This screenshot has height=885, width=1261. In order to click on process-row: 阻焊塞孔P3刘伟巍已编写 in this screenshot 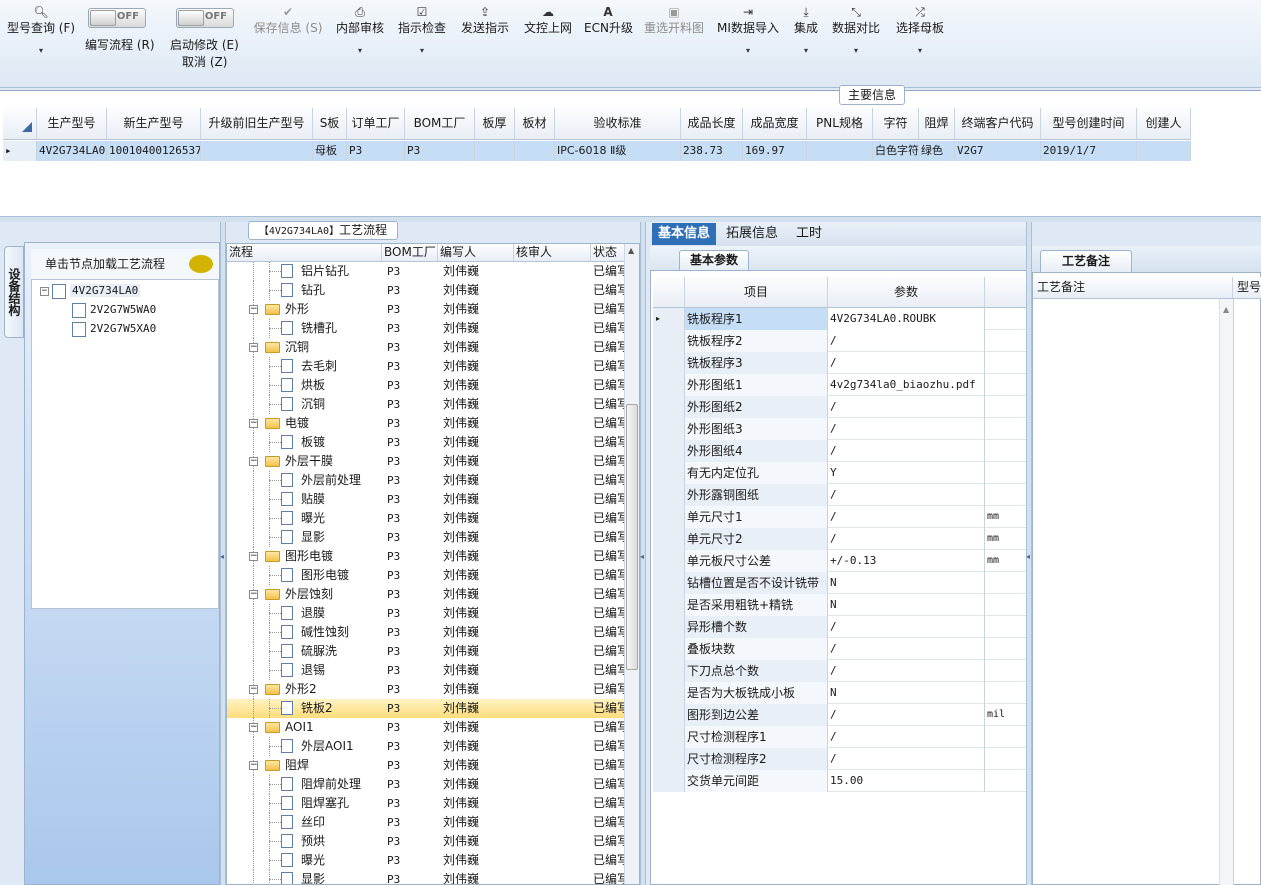, I will do `click(426, 803)`.